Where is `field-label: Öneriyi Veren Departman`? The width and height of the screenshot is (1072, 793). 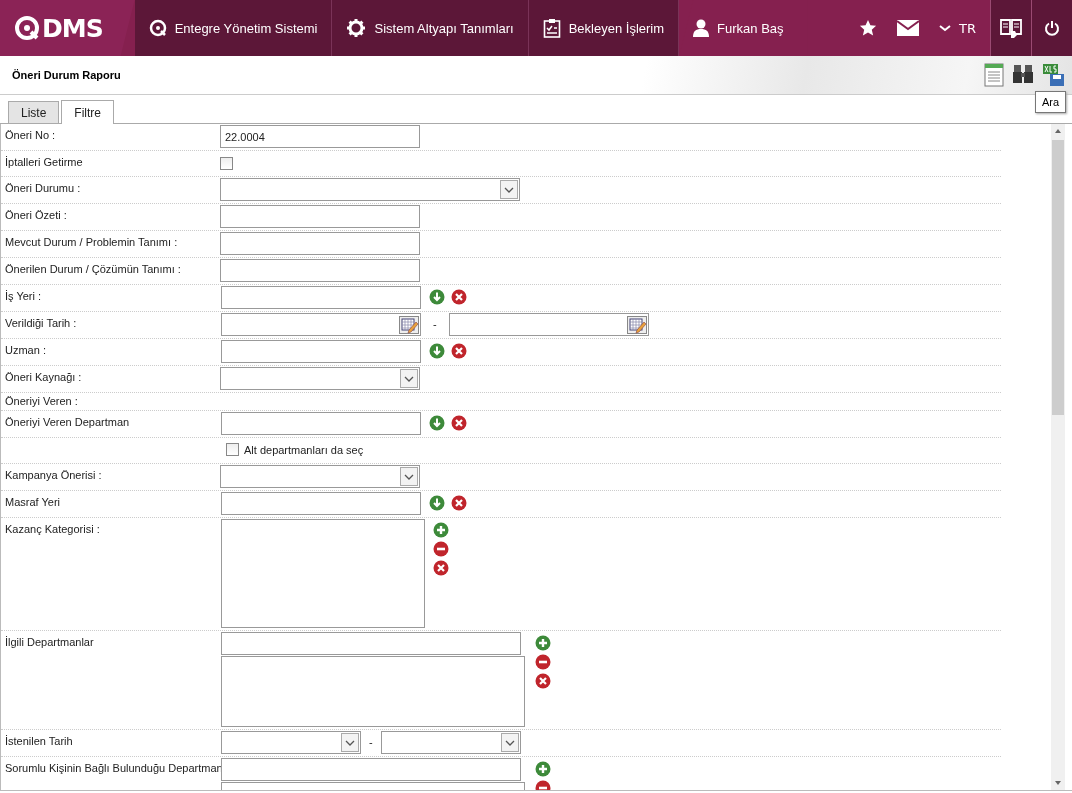
field-label: Öneriyi Veren Departman is located at coordinates (67, 422).